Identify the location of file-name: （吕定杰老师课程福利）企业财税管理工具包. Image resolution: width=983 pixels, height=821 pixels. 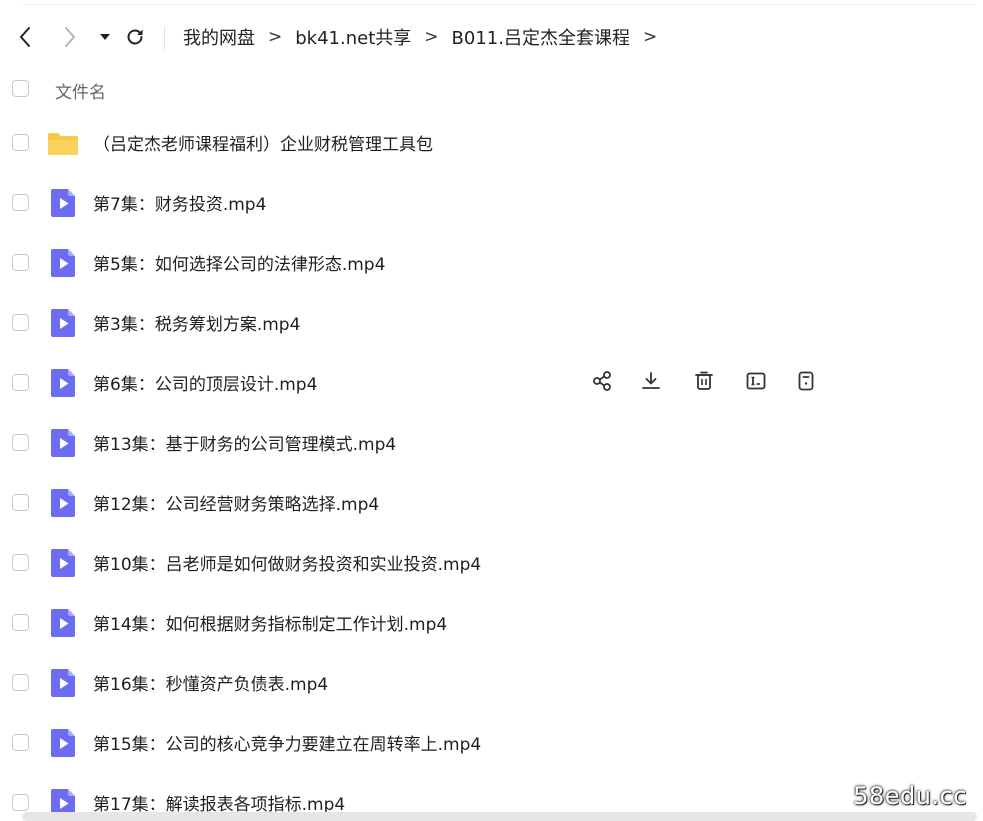
(263, 142).